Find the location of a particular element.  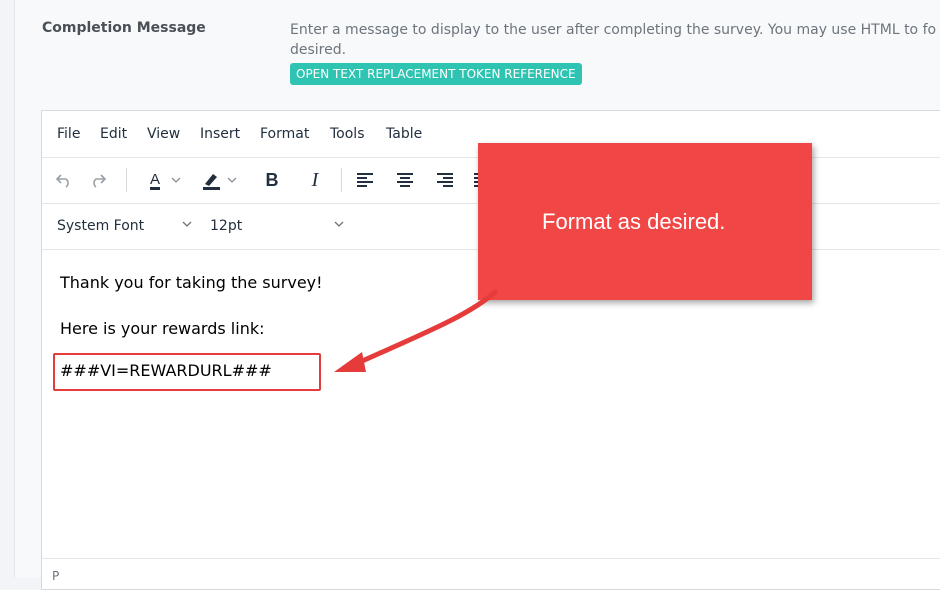

menu-file: File is located at coordinates (68, 134).